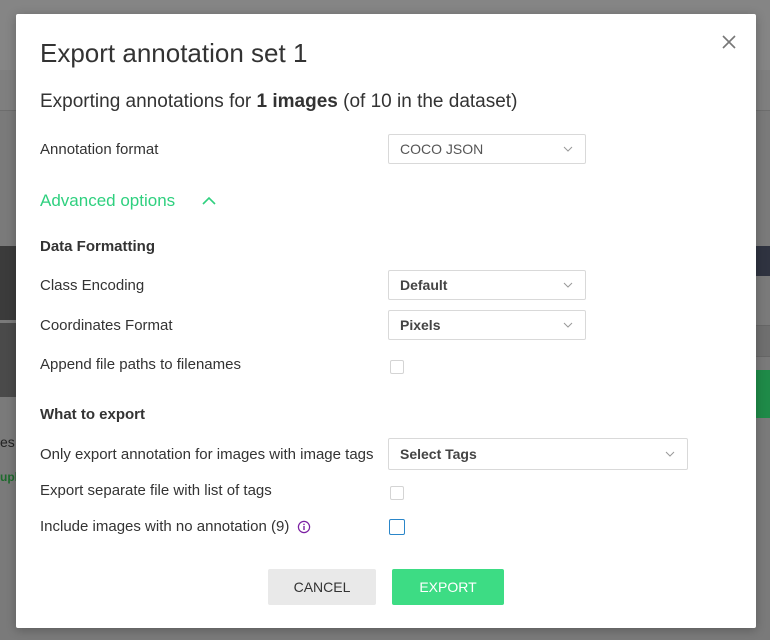  I want to click on separate-file-checkbox, so click(397, 493).